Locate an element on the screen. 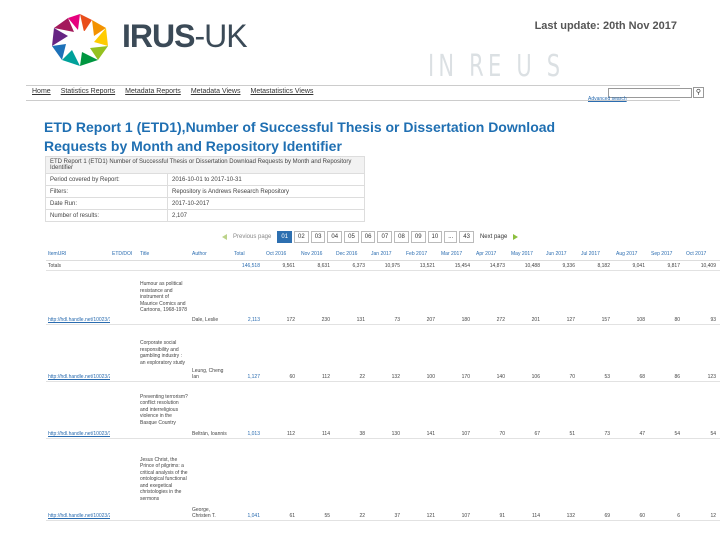  column-header: Total is located at coordinates (248, 254).